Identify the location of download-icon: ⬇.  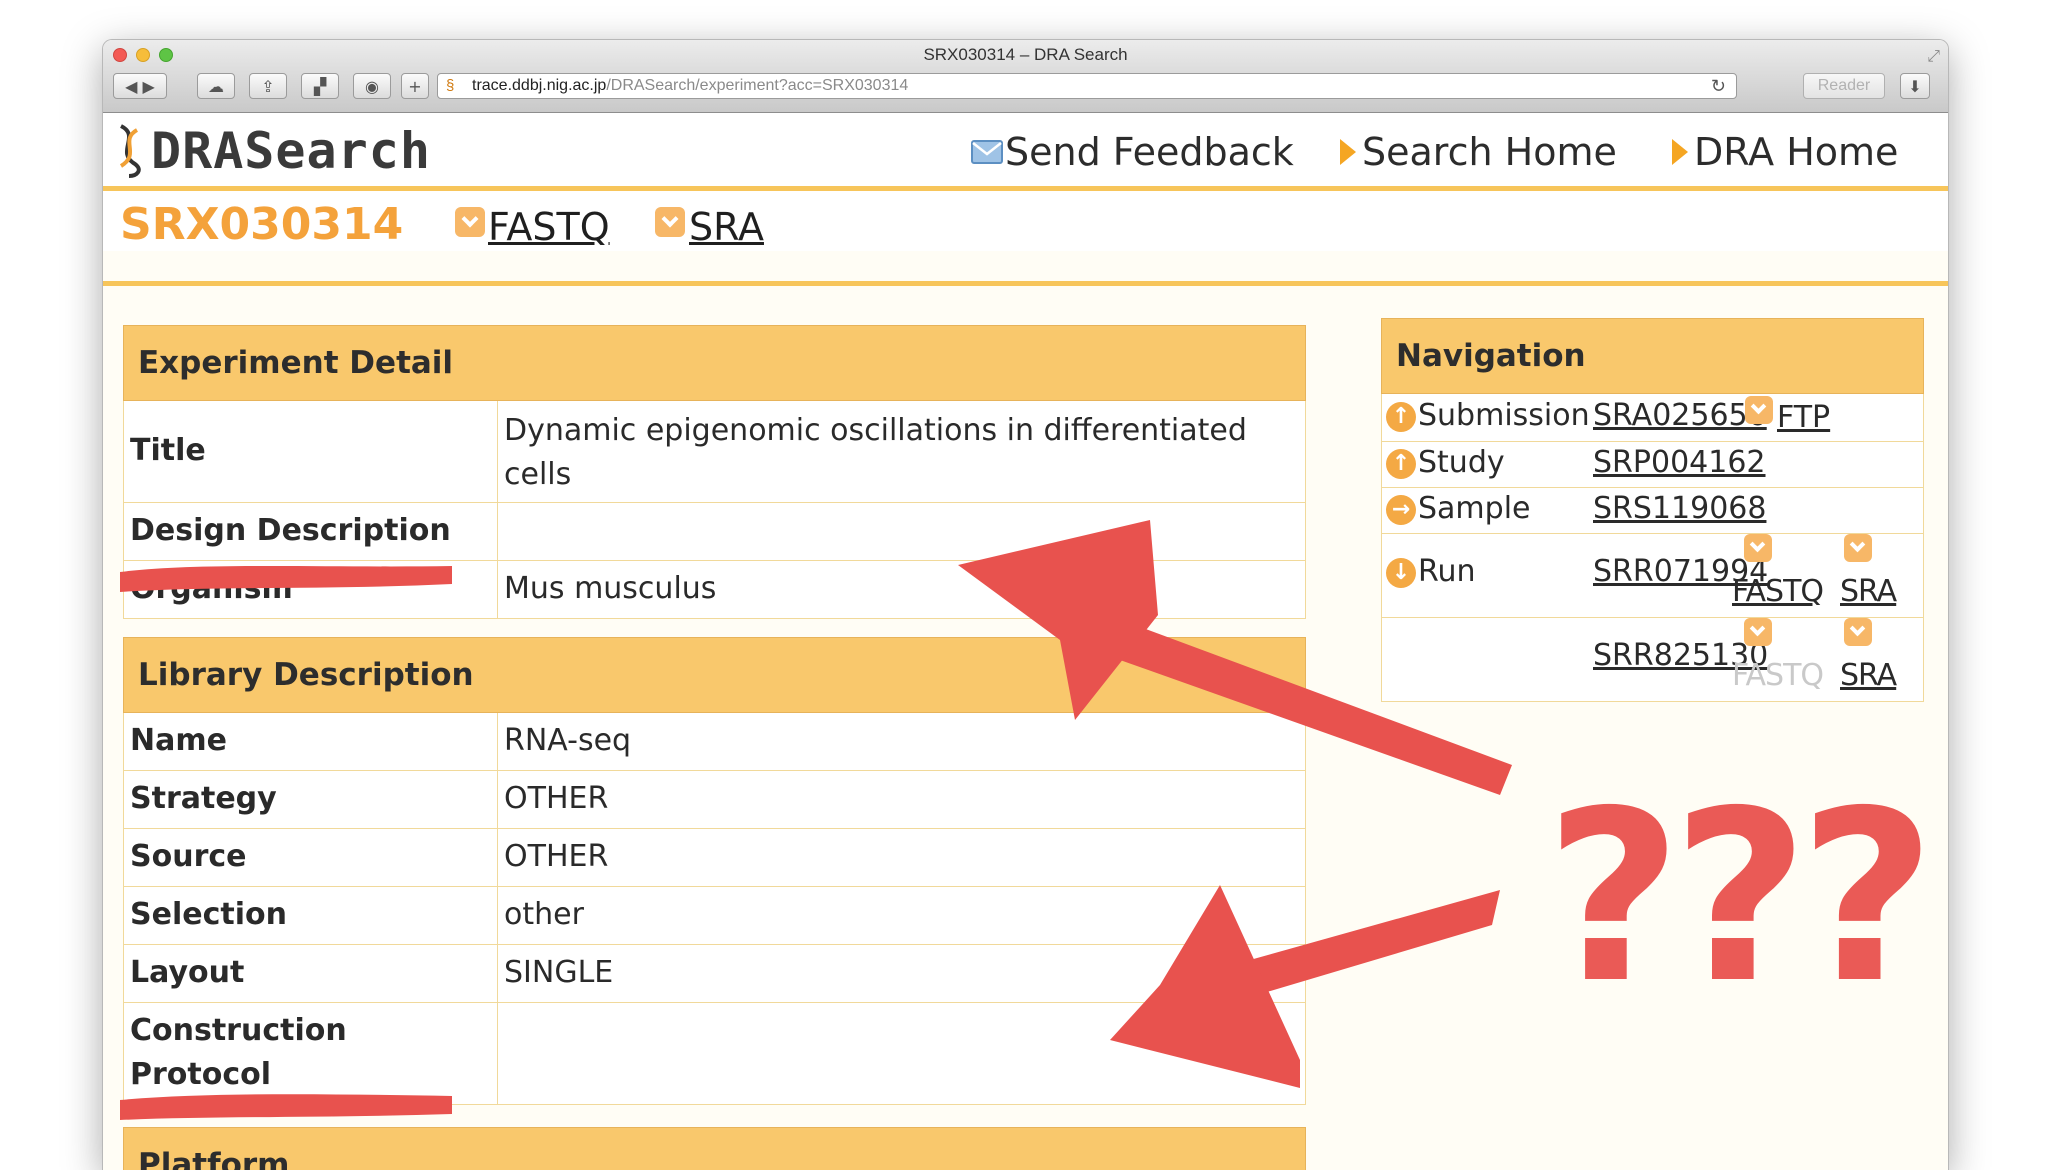
(1915, 86).